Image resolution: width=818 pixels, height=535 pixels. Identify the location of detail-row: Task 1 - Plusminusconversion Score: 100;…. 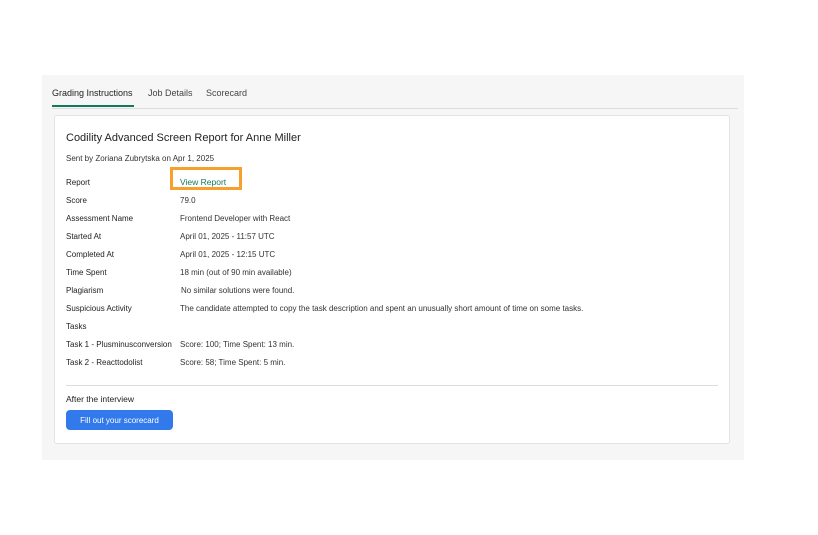
(391, 346).